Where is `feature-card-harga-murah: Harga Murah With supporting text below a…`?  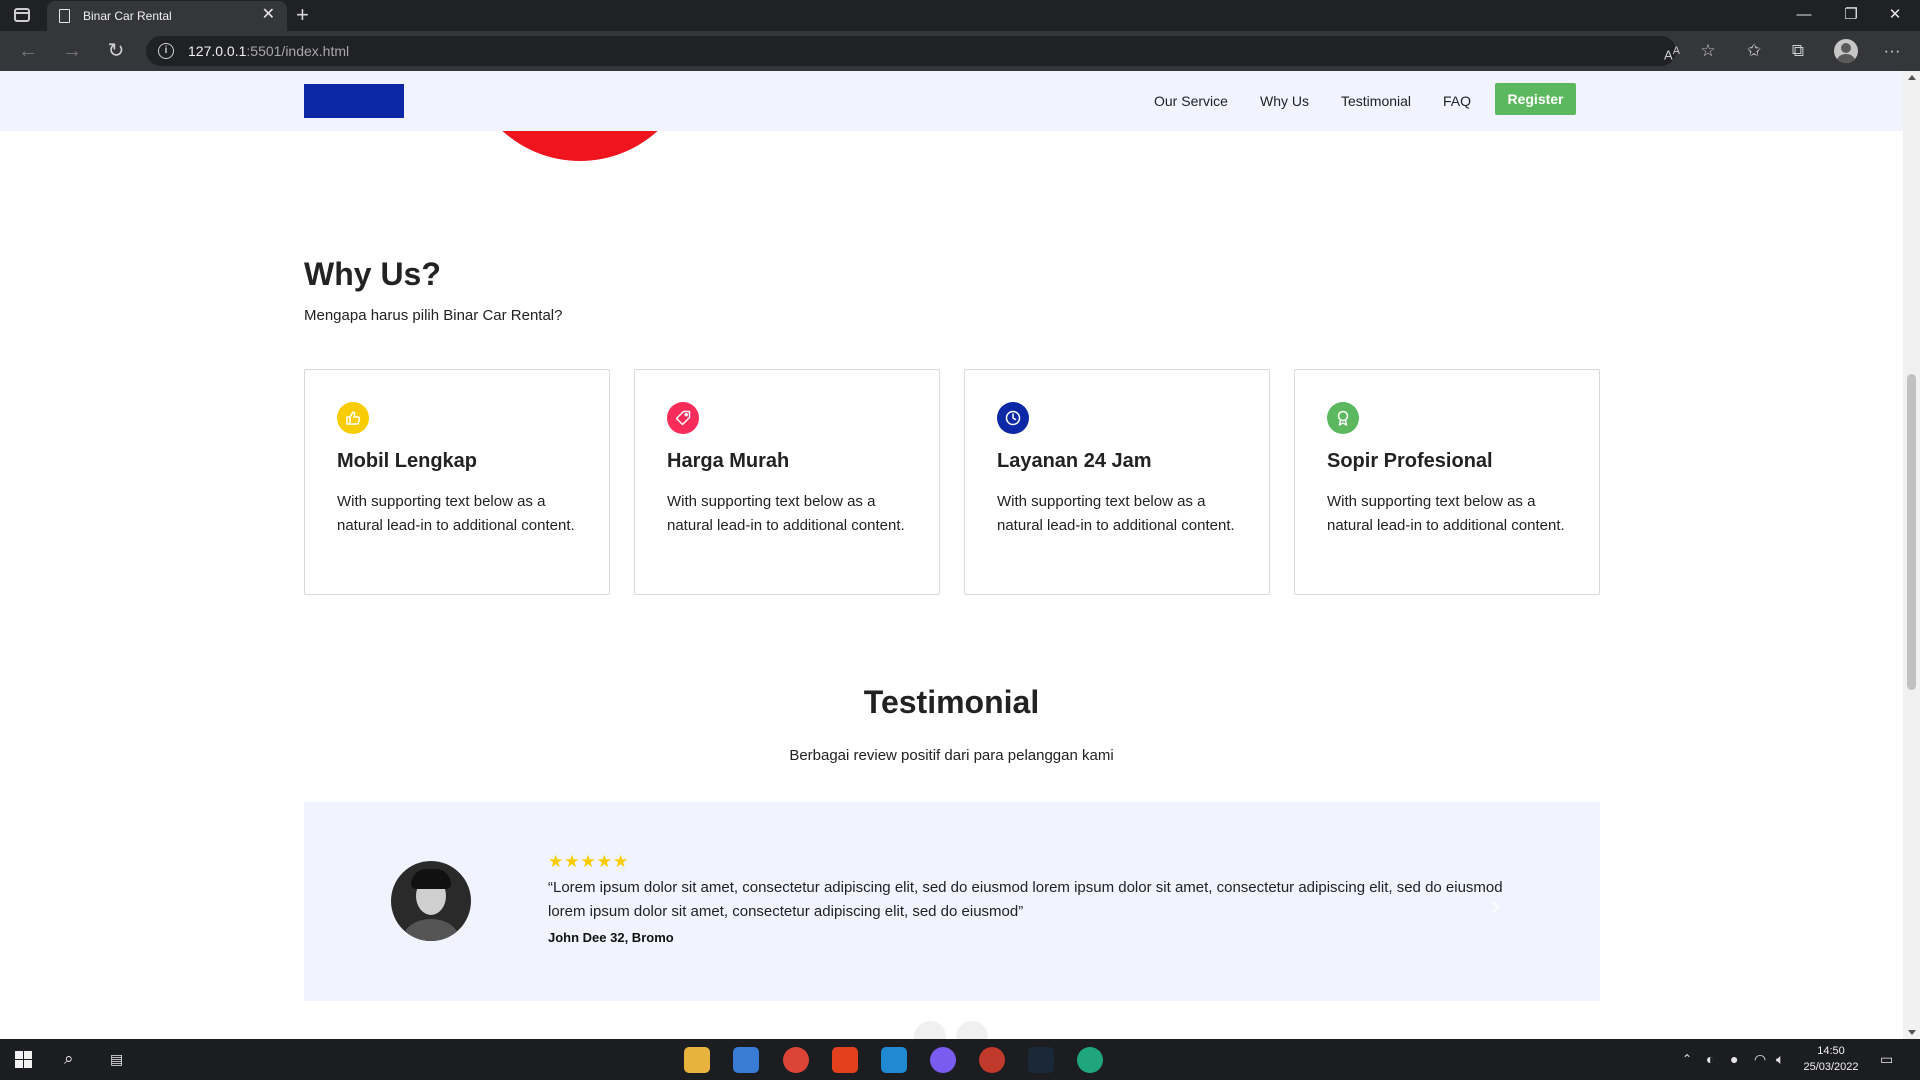 feature-card-harga-murah: Harga Murah With supporting text below a… is located at coordinates (787, 482).